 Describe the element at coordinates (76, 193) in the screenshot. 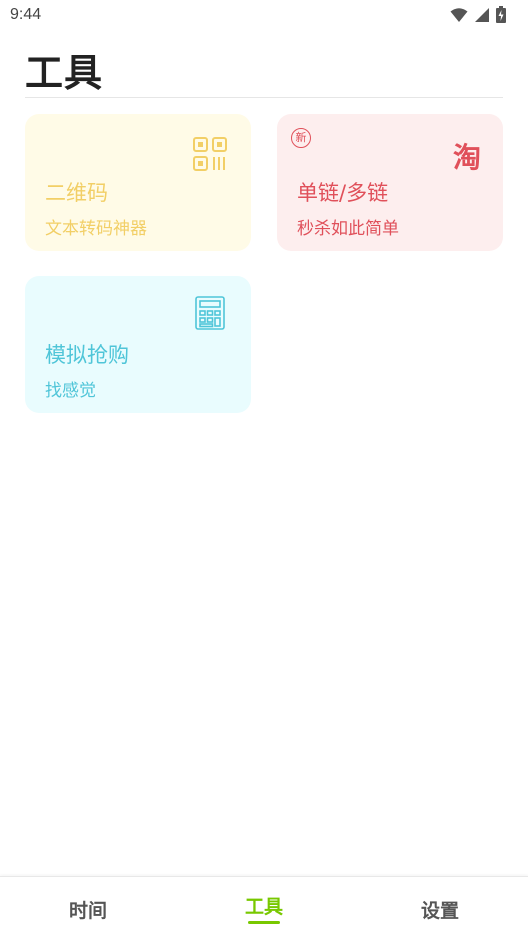

I see `card-title: 二维码` at that location.